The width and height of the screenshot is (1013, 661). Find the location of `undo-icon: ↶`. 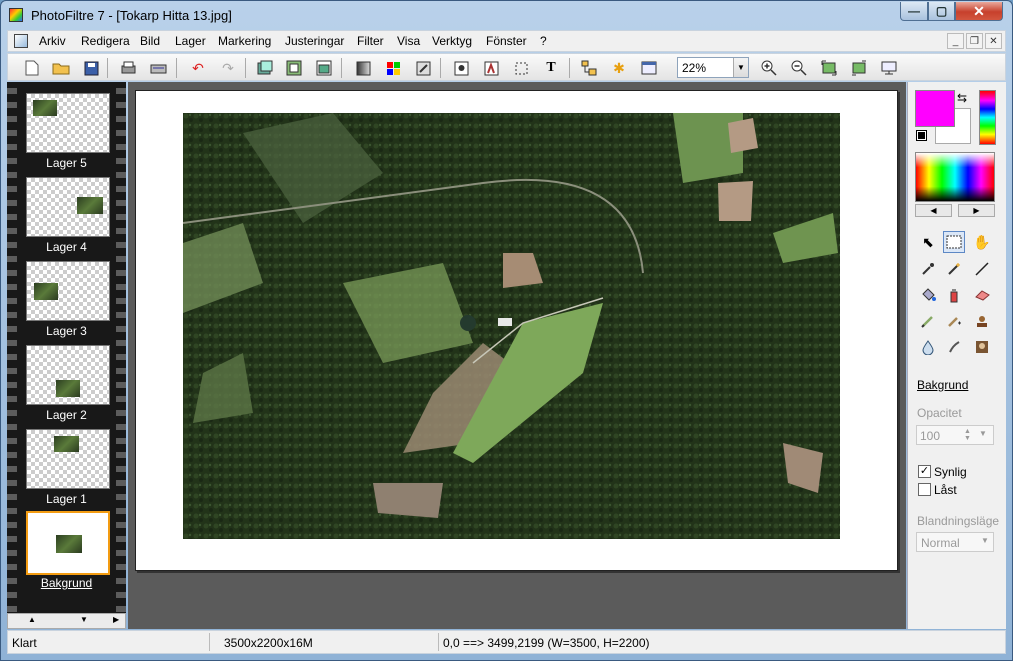

undo-icon: ↶ is located at coordinates (198, 68).